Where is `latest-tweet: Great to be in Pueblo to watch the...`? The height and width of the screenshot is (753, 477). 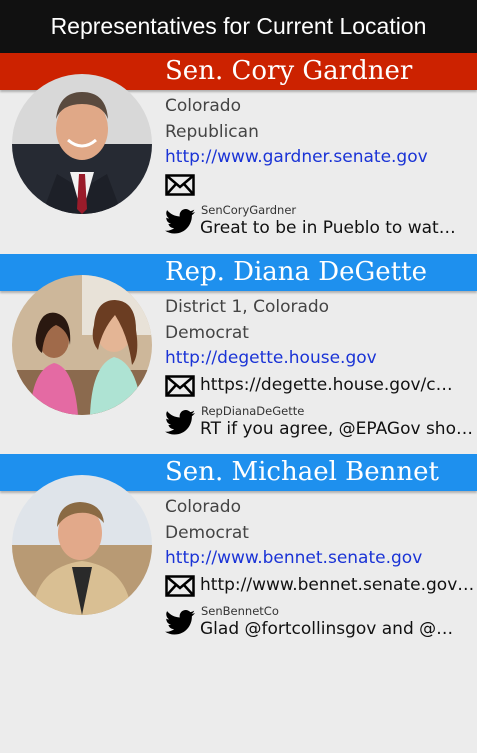 latest-tweet: Great to be in Pueblo to watch the... is located at coordinates (331, 228).